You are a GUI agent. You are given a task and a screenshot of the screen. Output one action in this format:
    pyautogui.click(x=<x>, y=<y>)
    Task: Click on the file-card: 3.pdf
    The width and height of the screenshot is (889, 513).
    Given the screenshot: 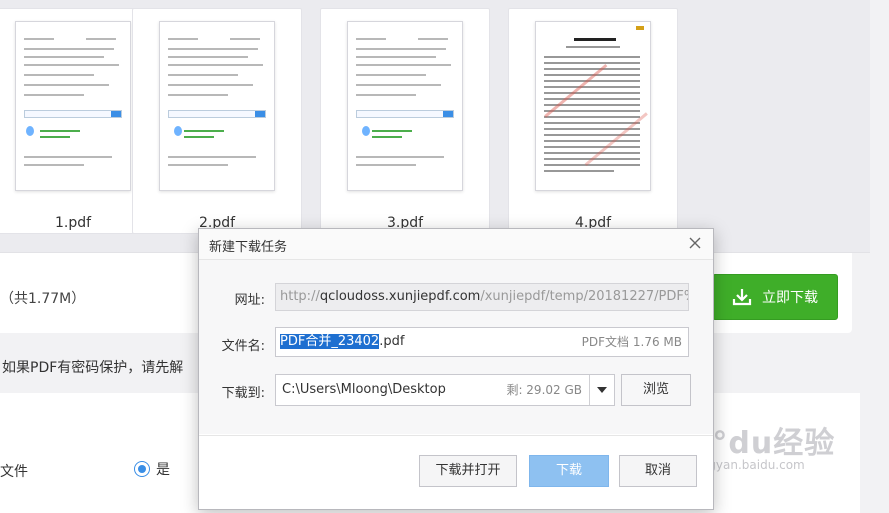 What is the action you would take?
    pyautogui.click(x=405, y=121)
    